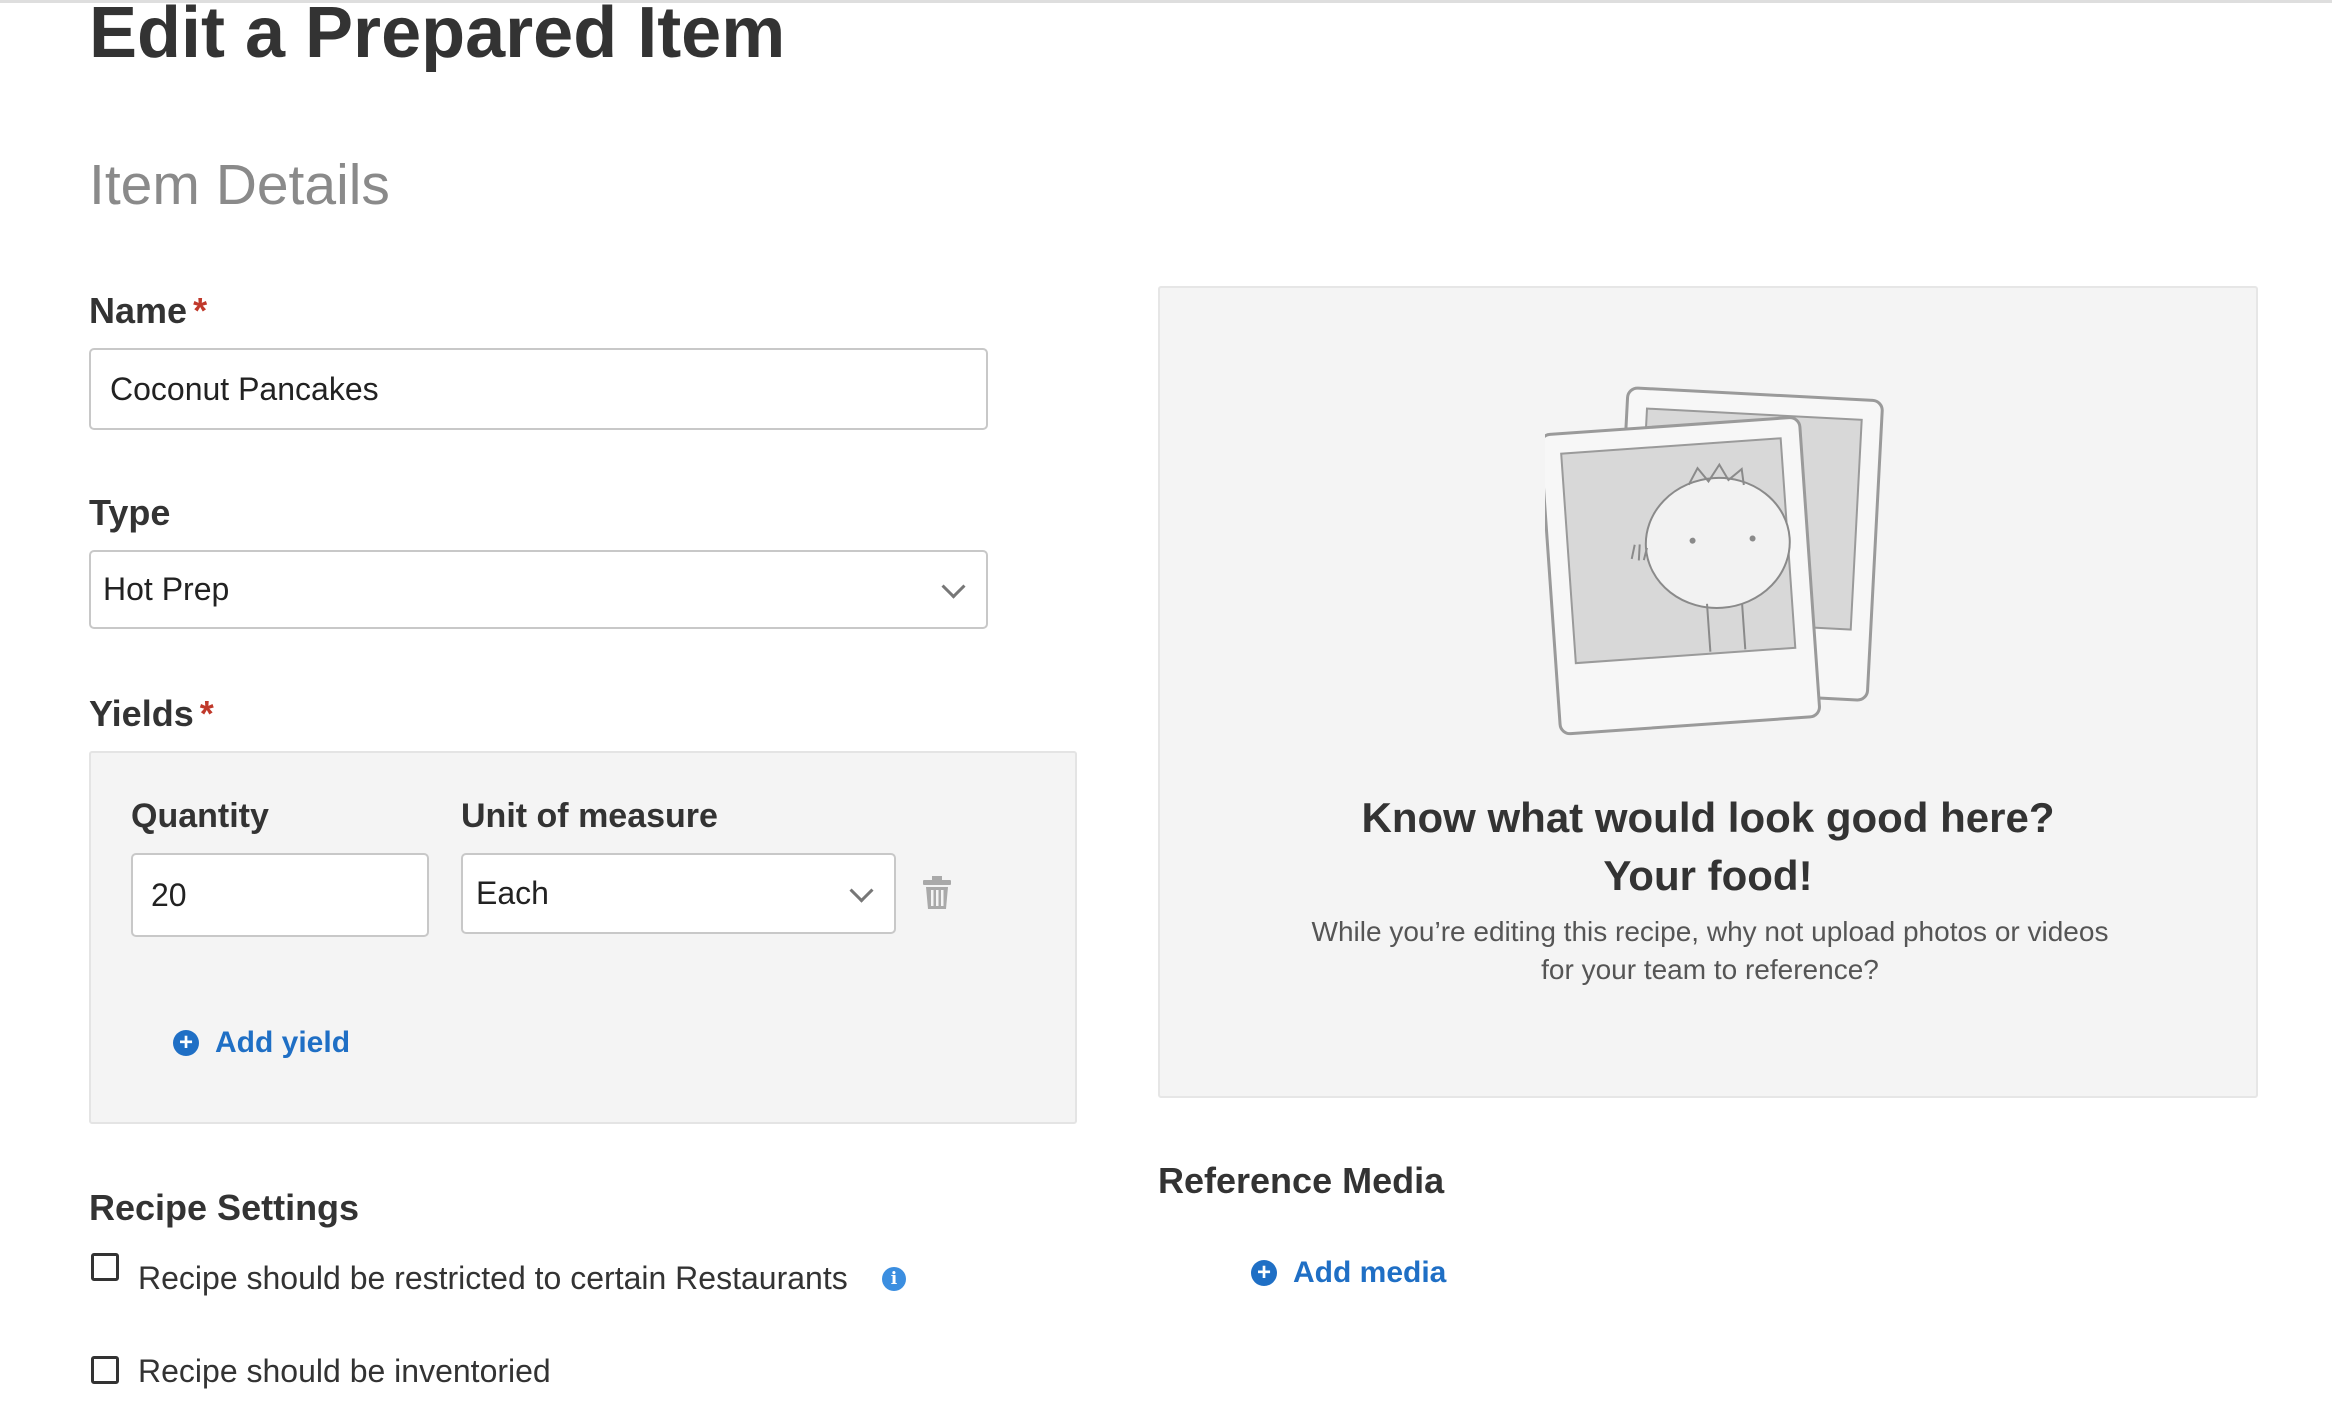 The image size is (2332, 1402). What do you see at coordinates (200, 816) in the screenshot?
I see `quantity-label: Quantity` at bounding box center [200, 816].